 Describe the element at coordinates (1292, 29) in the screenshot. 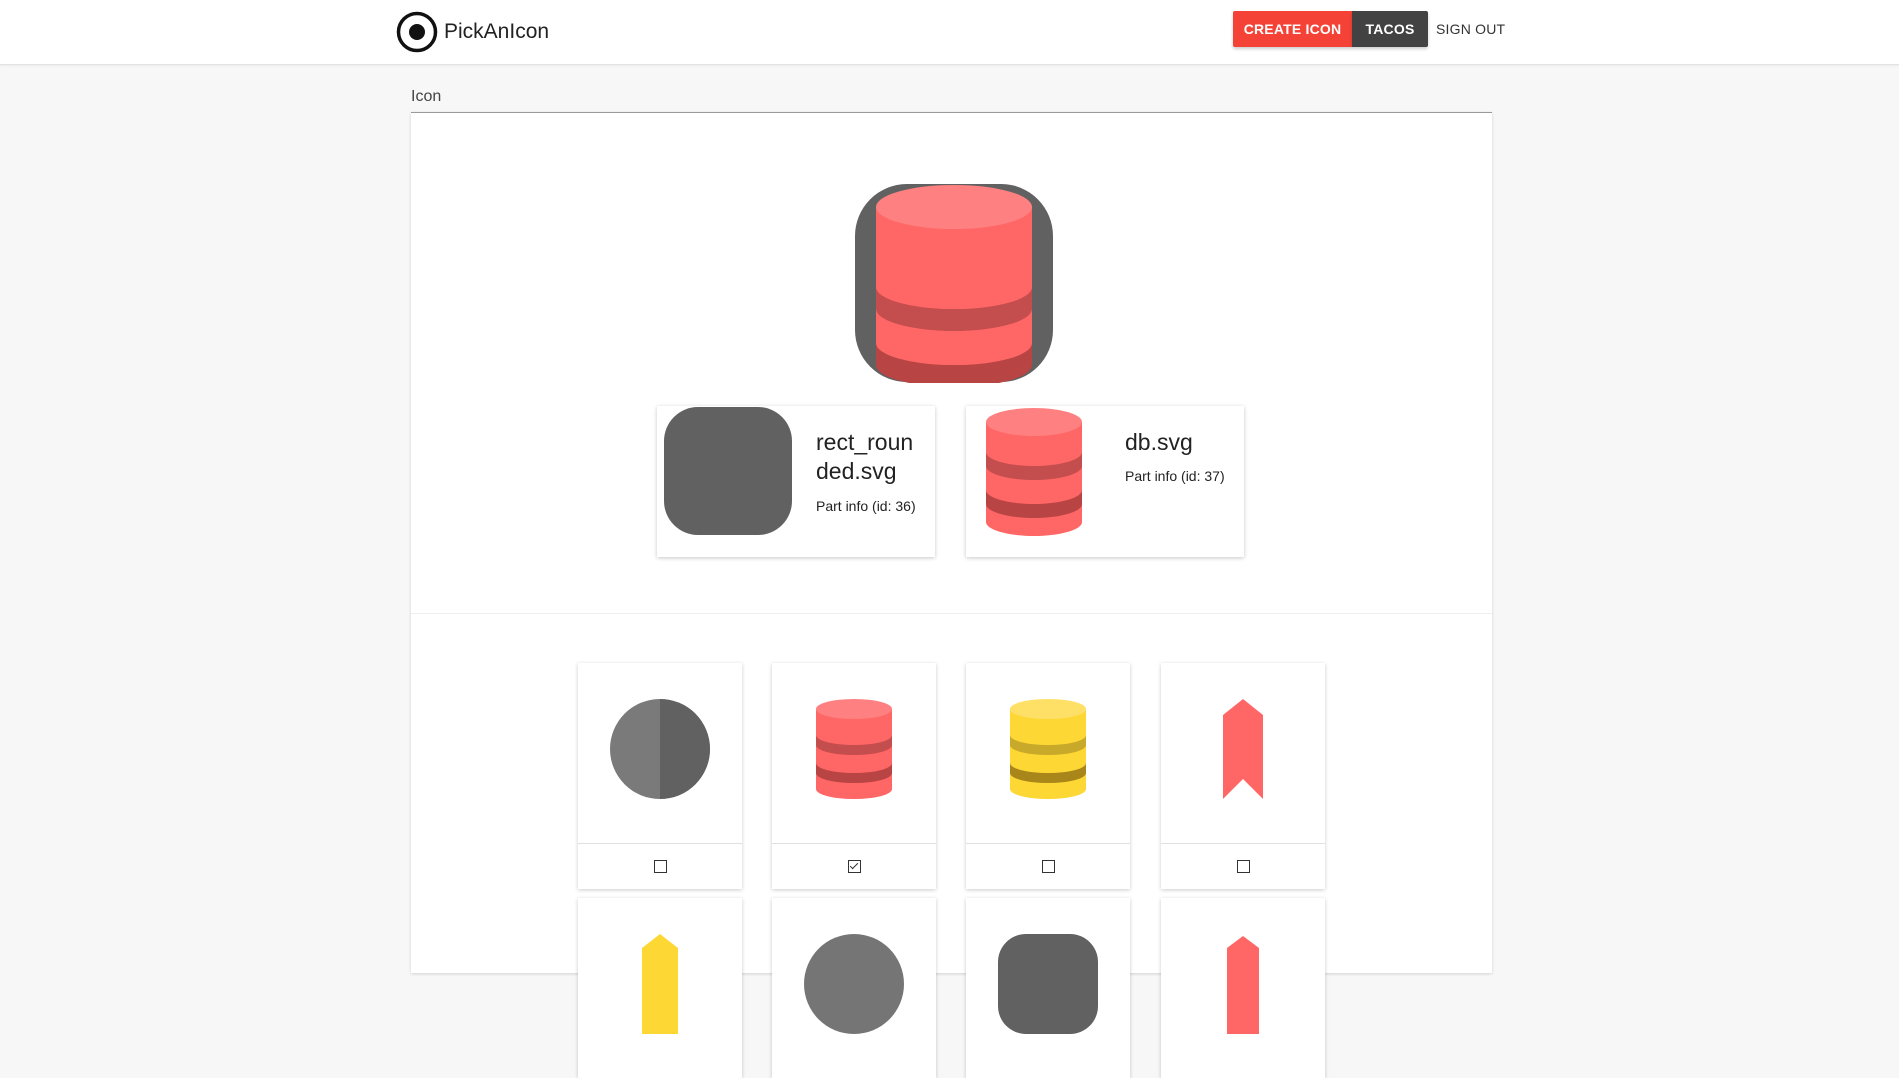

I see `create-icon-button: CREATE ICON` at that location.